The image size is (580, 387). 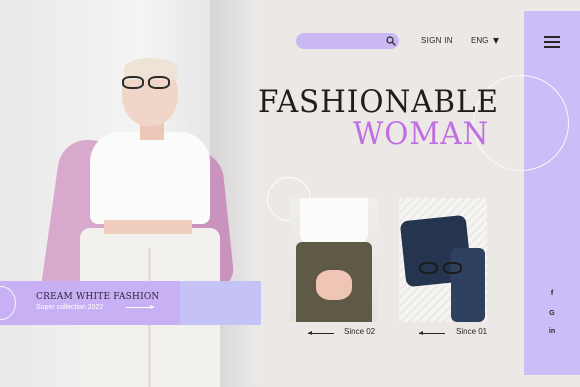 I want to click on product-since-label: Since 01, so click(x=472, y=331).